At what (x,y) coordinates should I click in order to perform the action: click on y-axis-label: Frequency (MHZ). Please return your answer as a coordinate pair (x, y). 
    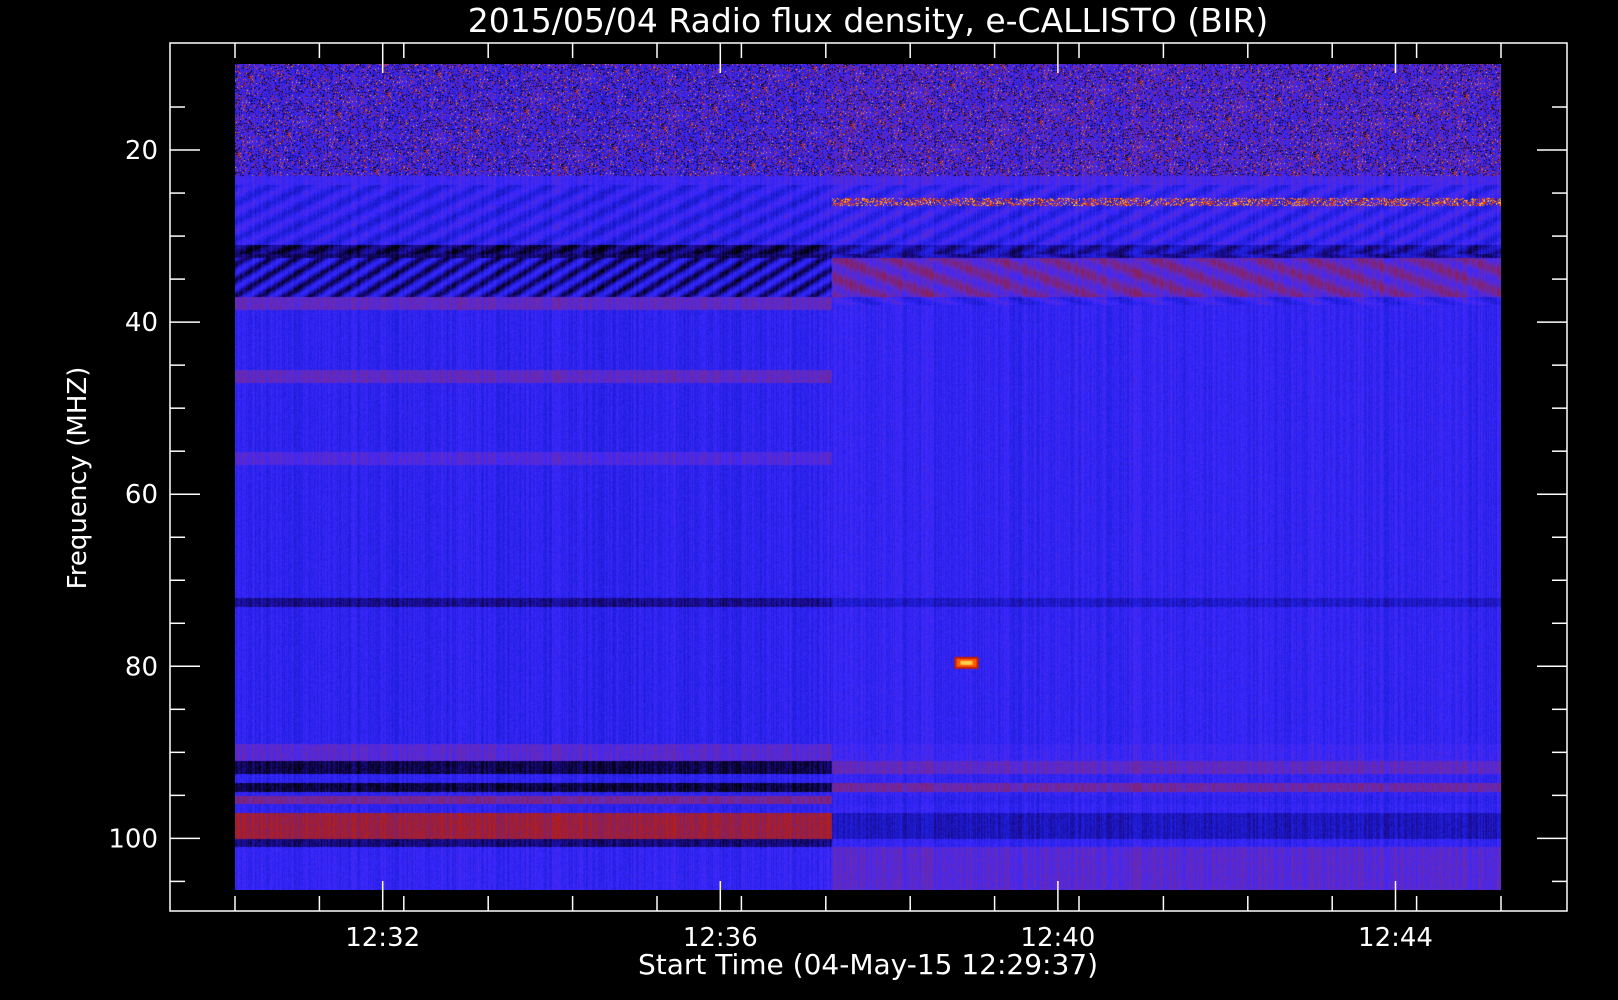
    Looking at the image, I should click on (78, 478).